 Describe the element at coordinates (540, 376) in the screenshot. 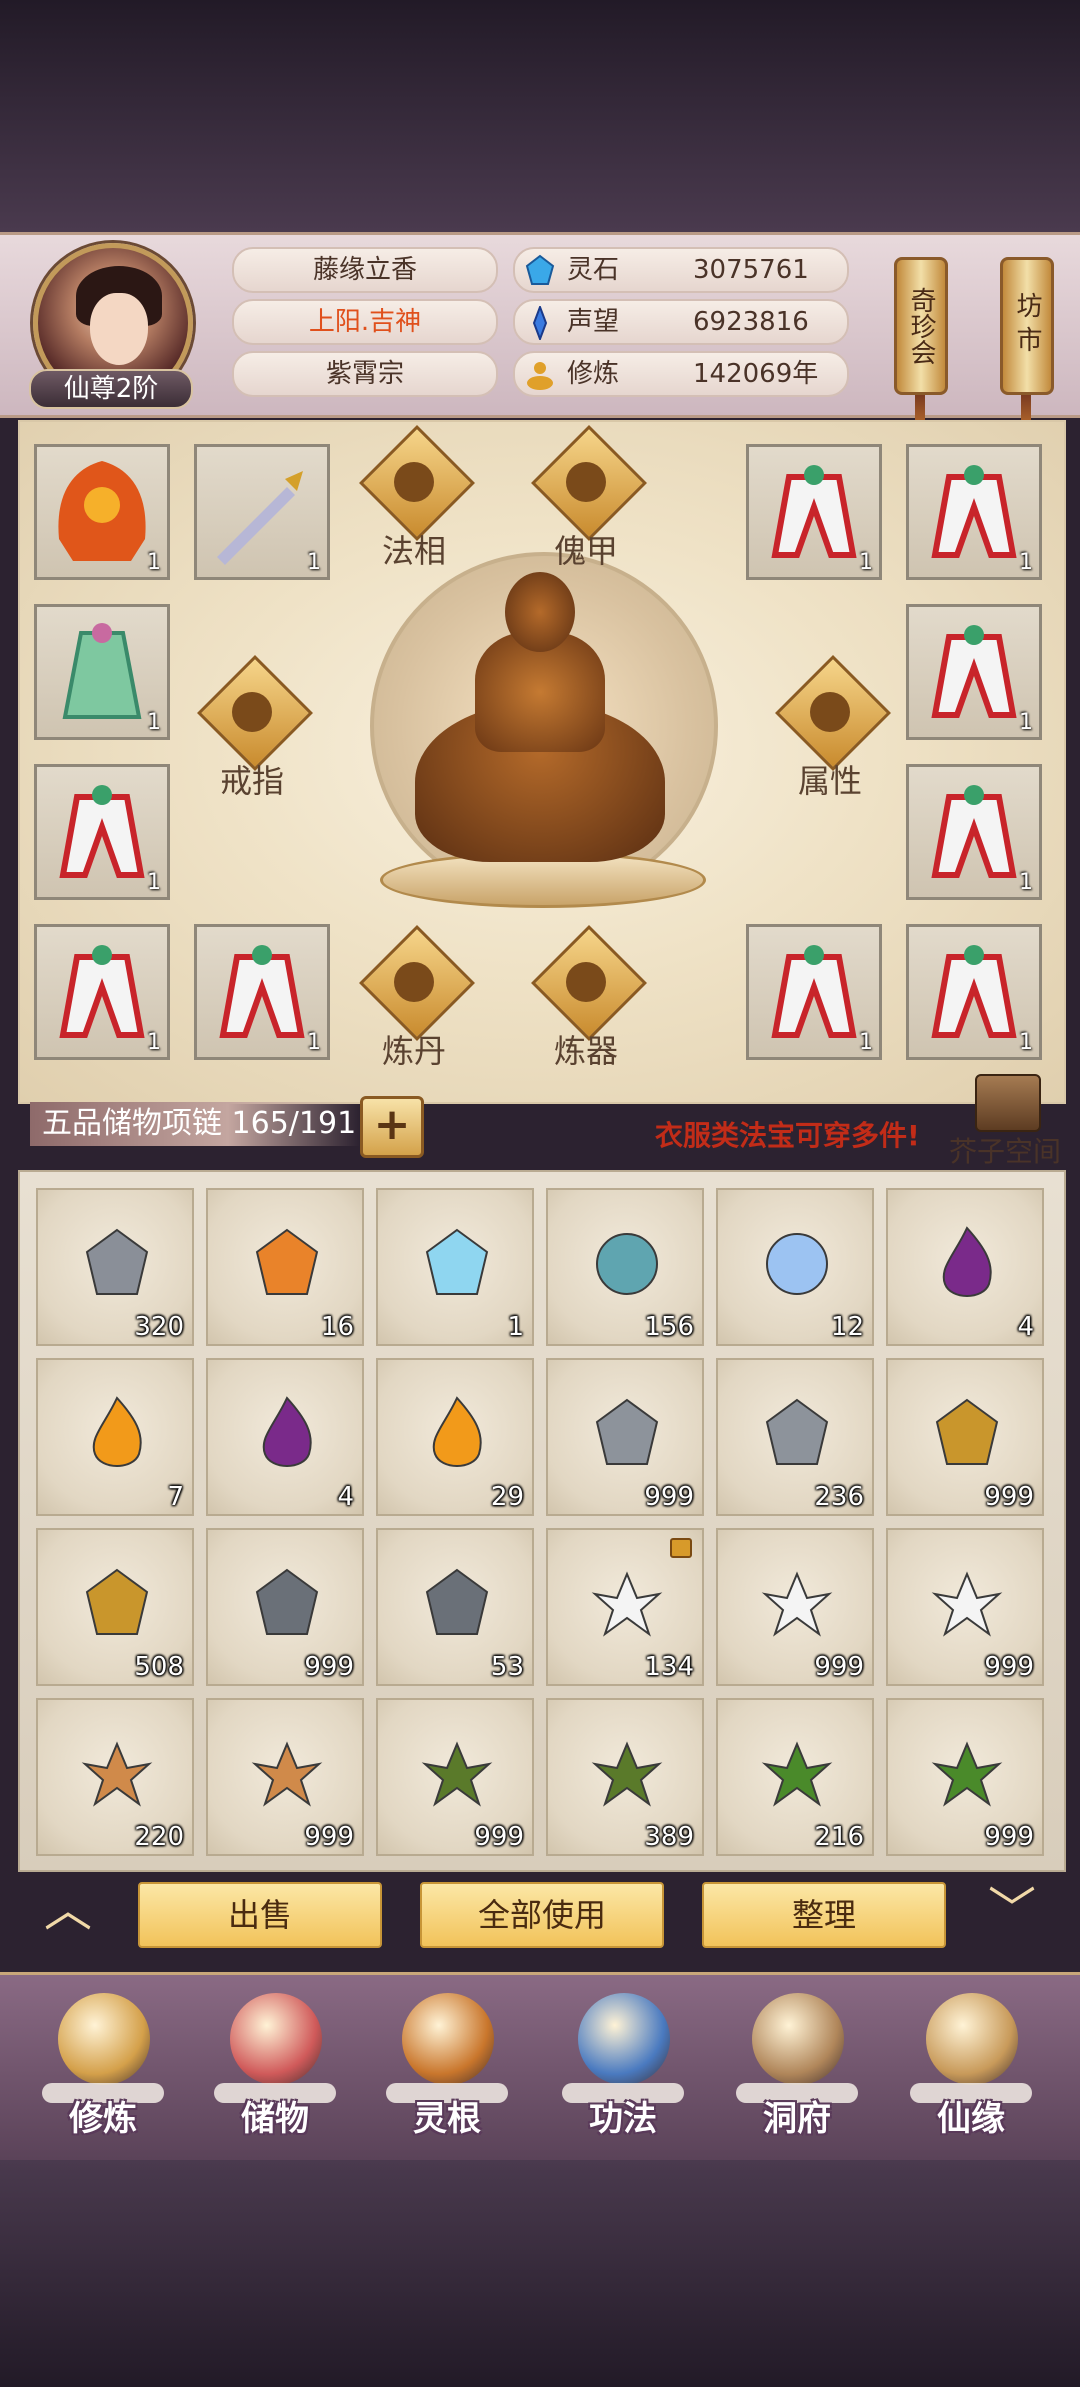

I see `cultivation-icon` at that location.